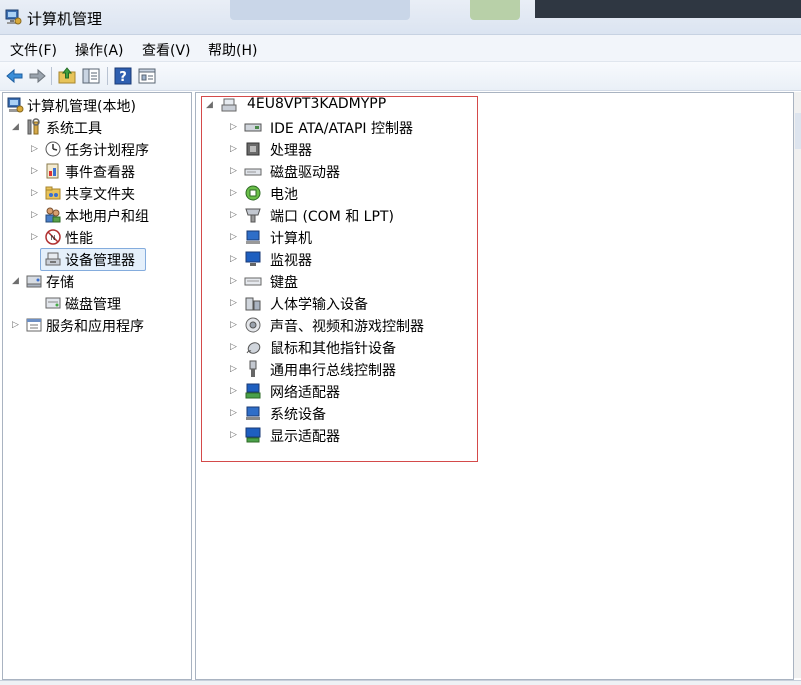  I want to click on disk-management-icon, so click(53, 303).